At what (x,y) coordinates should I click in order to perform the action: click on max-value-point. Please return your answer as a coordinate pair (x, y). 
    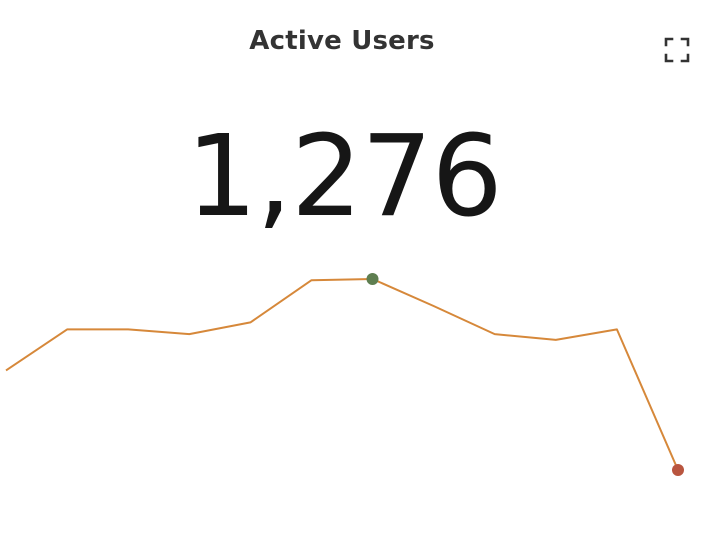
    Looking at the image, I should click on (372, 279).